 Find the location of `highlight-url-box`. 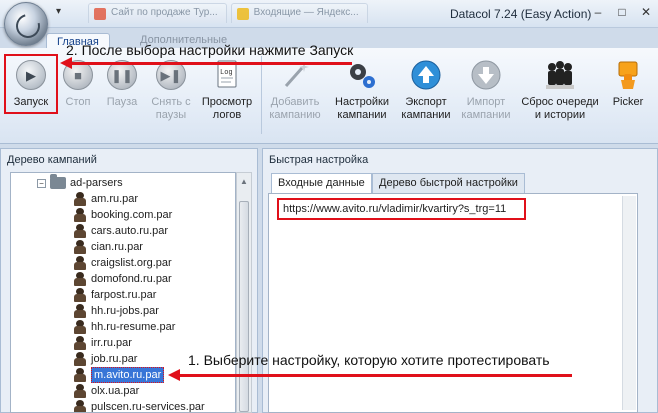

highlight-url-box is located at coordinates (401, 209).